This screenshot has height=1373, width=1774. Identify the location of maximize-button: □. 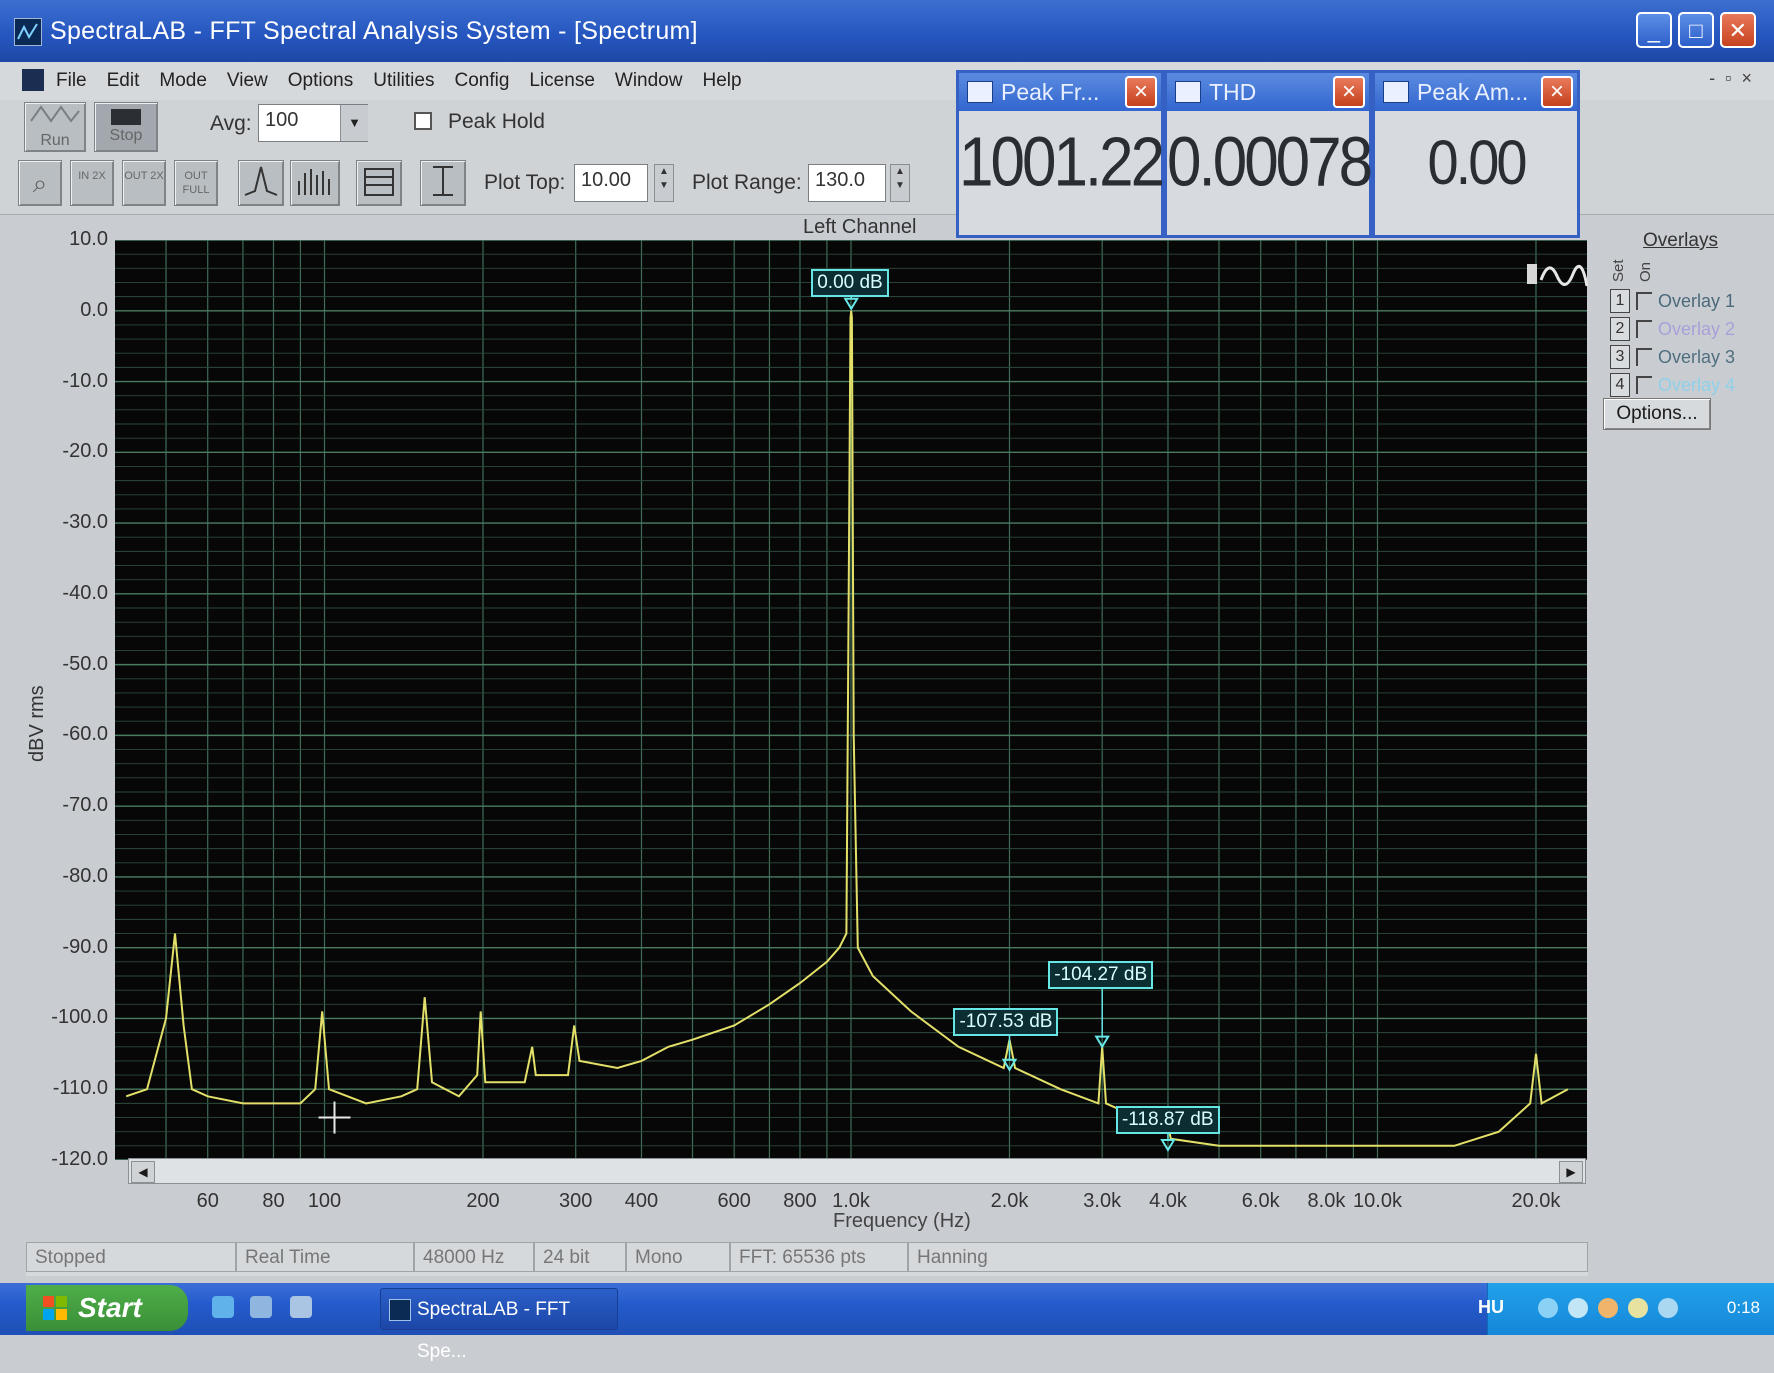
(1696, 30).